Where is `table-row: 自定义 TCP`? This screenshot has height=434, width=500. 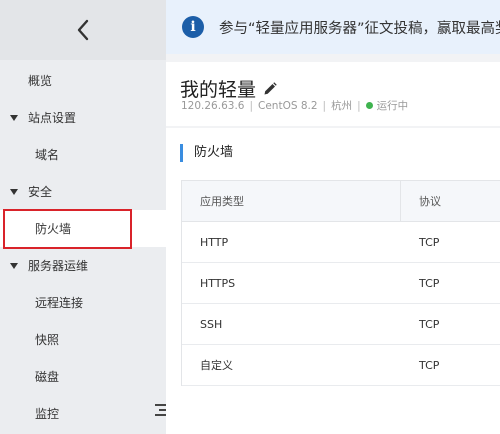 table-row: 自定义 TCP is located at coordinates (341, 365).